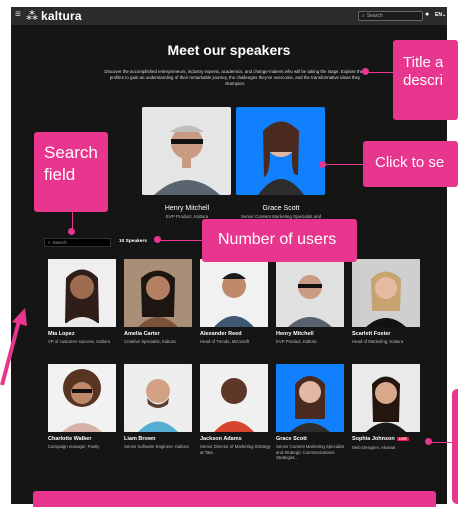 The width and height of the screenshot is (458, 507). Describe the element at coordinates (380, 72) in the screenshot. I see `title-callout-line` at that location.